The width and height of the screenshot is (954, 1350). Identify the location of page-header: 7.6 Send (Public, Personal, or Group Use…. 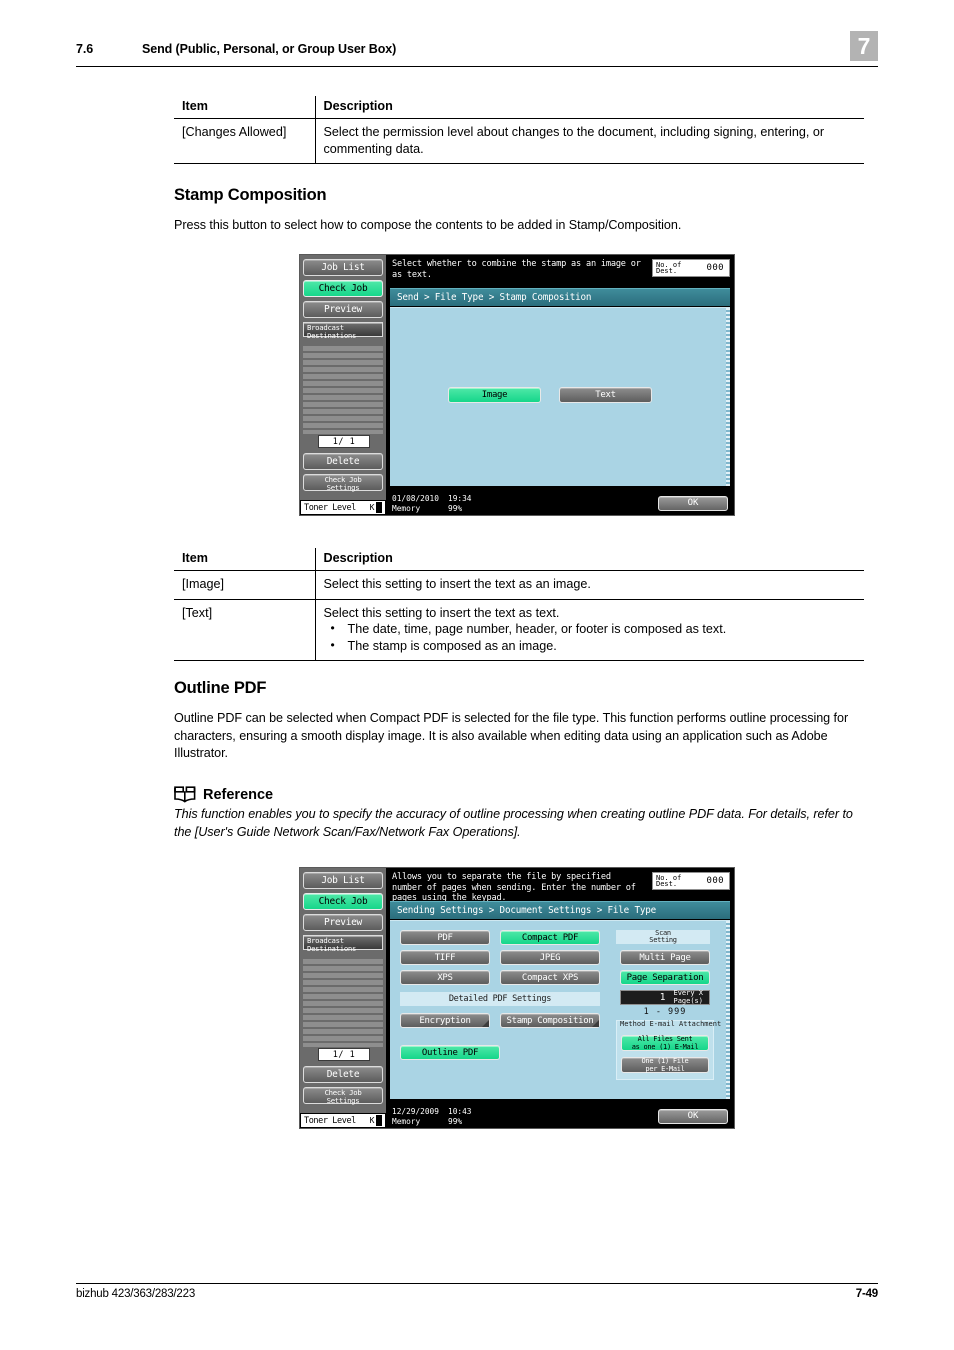
(477, 51).